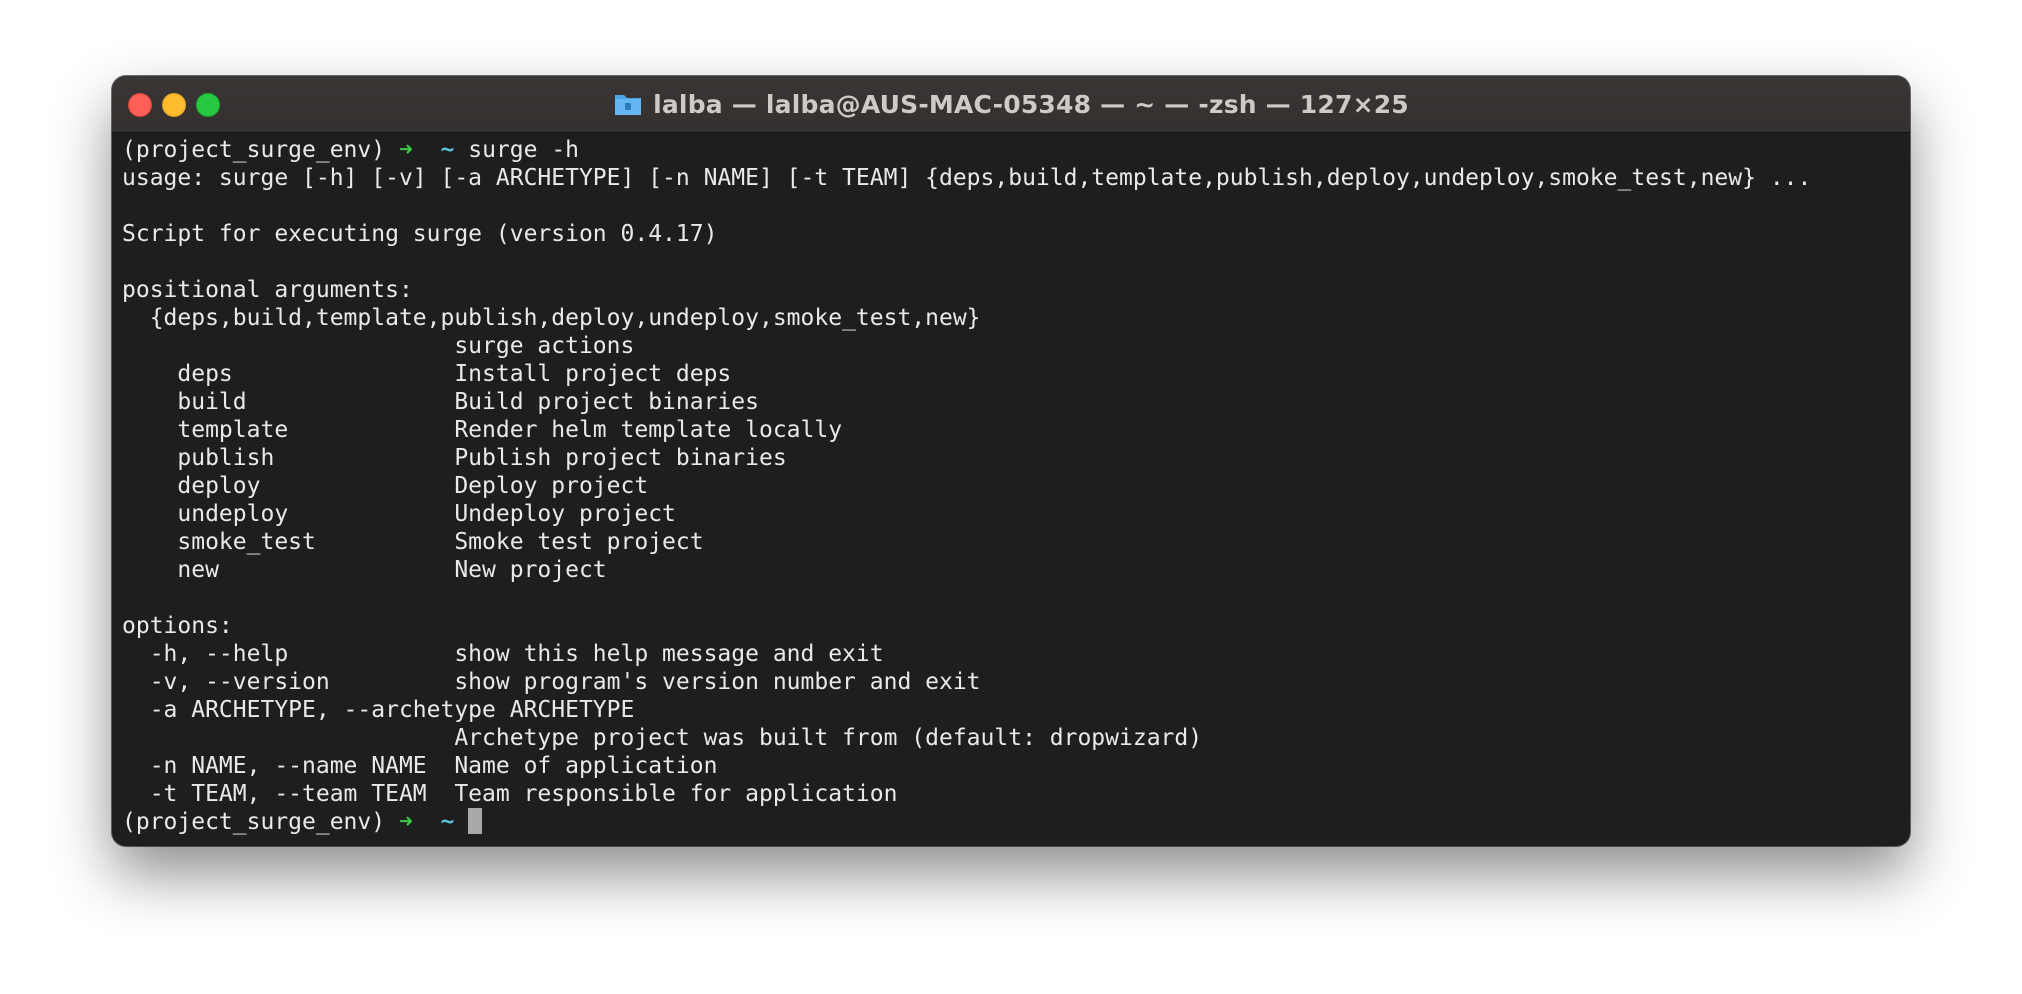  I want to click on option-name: -n NAME, --name NAME Name of application, so click(420, 766).